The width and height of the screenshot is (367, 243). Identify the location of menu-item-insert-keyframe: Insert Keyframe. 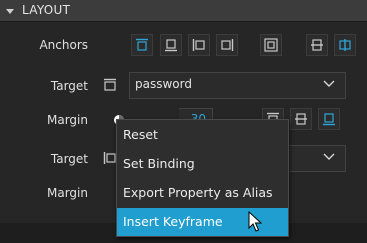
(202, 222).